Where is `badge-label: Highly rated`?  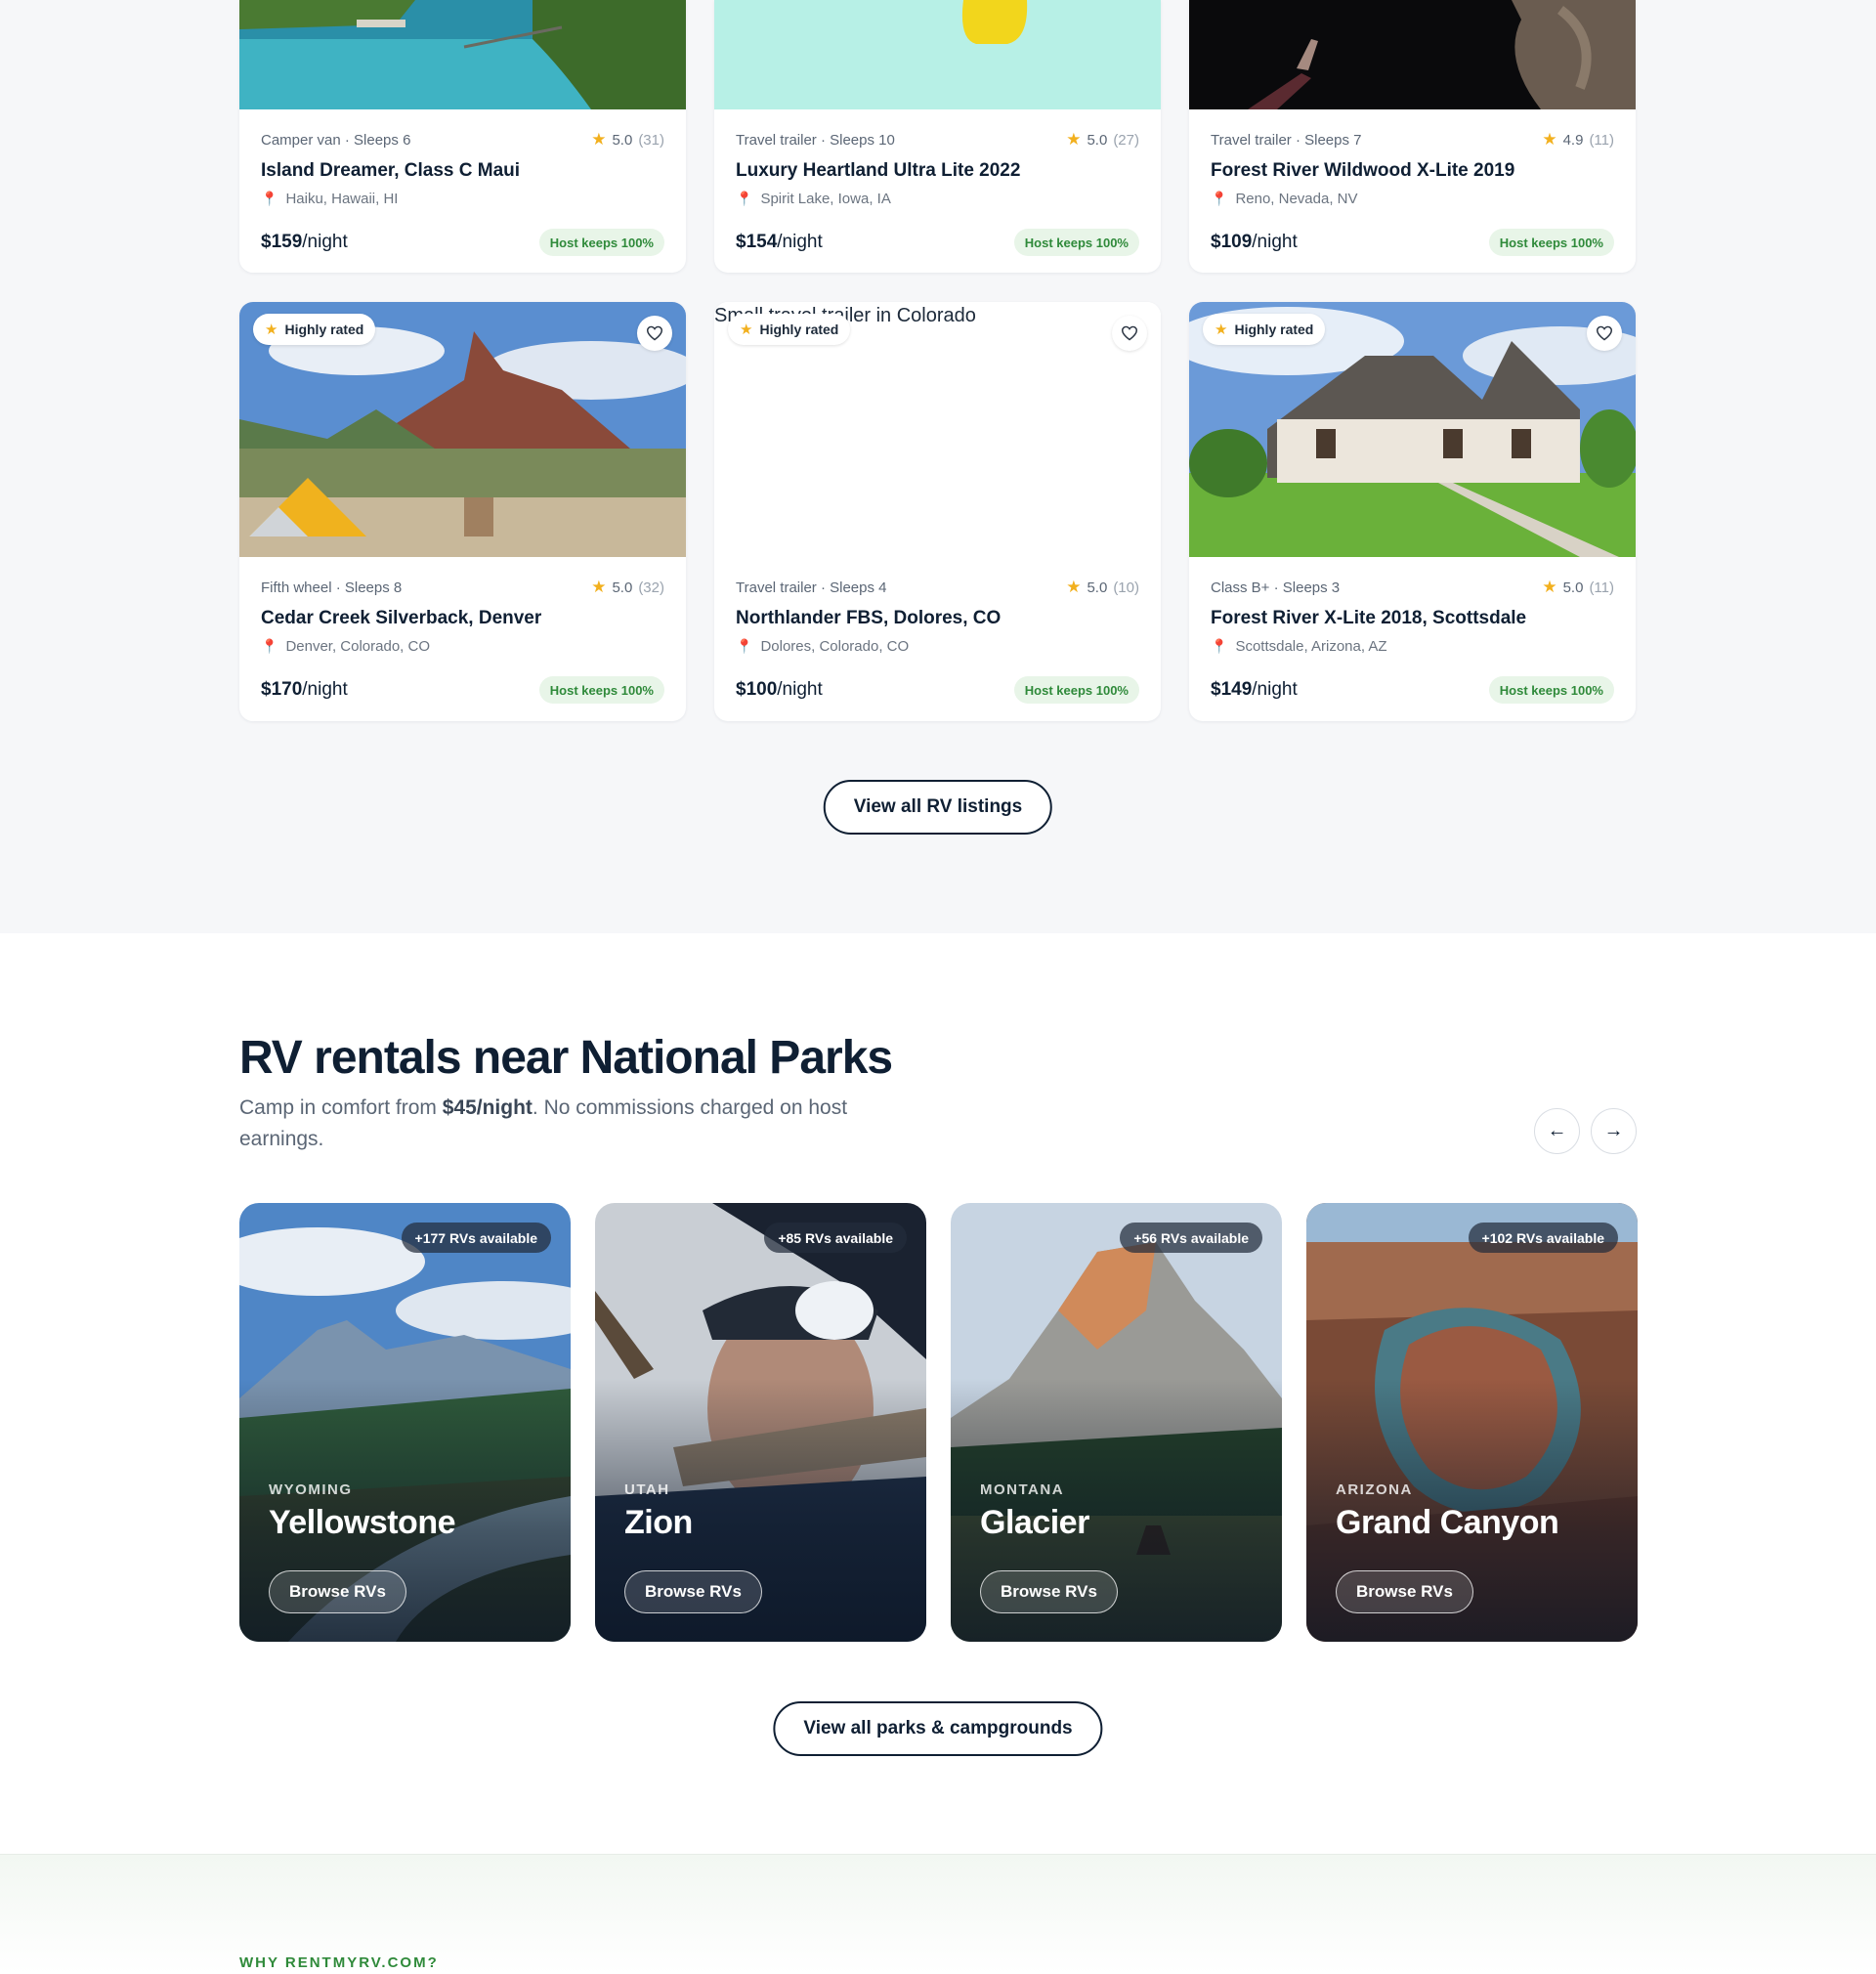
badge-label: Highly rated is located at coordinates (1274, 330).